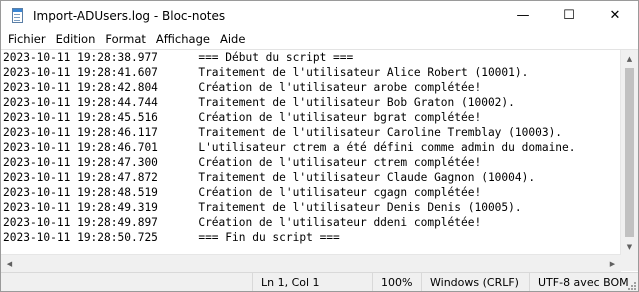  Describe the element at coordinates (475, 282) in the screenshot. I see `line-ending: Windows (CRLF)` at that location.